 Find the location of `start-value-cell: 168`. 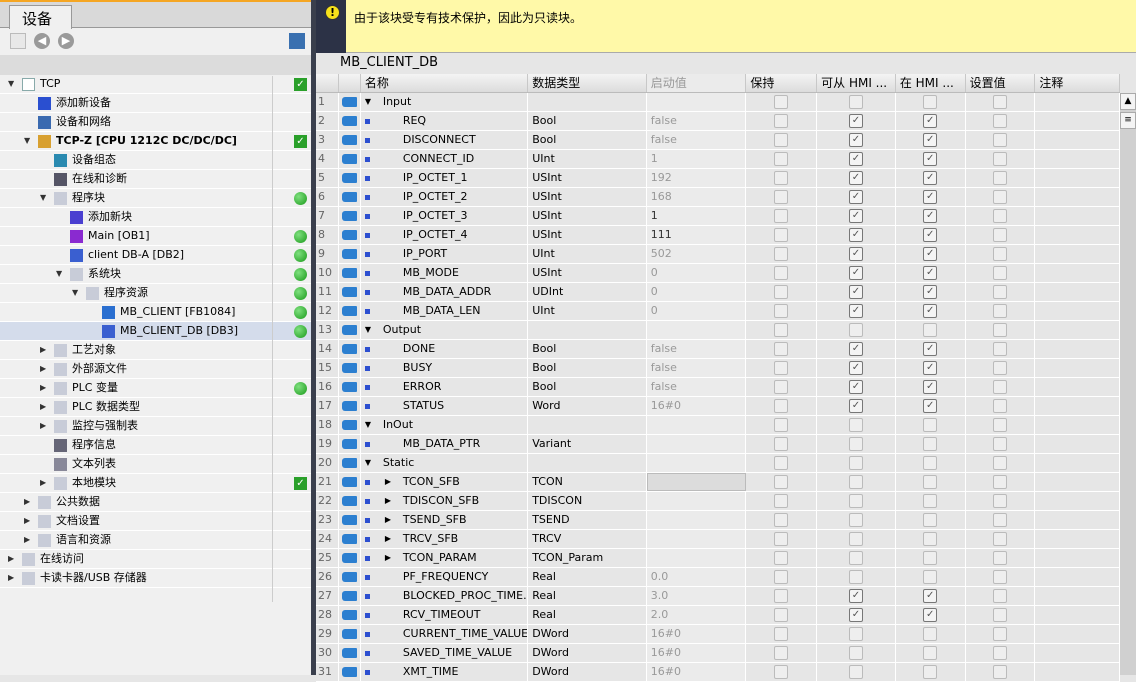

start-value-cell: 168 is located at coordinates (696, 197).